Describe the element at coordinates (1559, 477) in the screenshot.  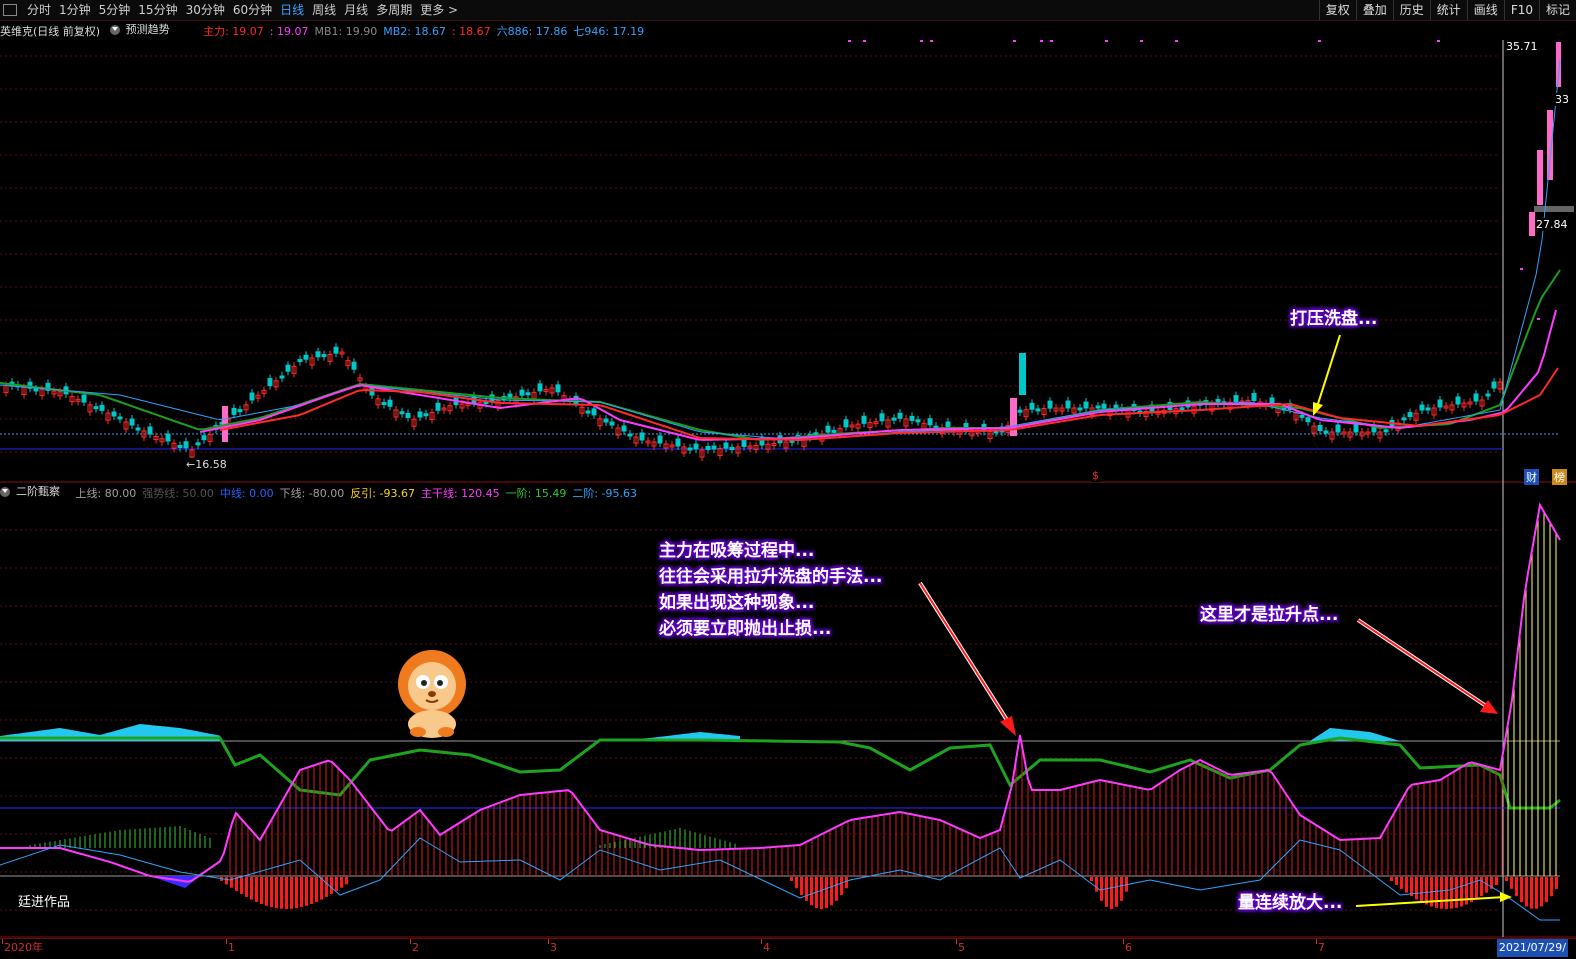
I see `bang-badge: 榜` at that location.